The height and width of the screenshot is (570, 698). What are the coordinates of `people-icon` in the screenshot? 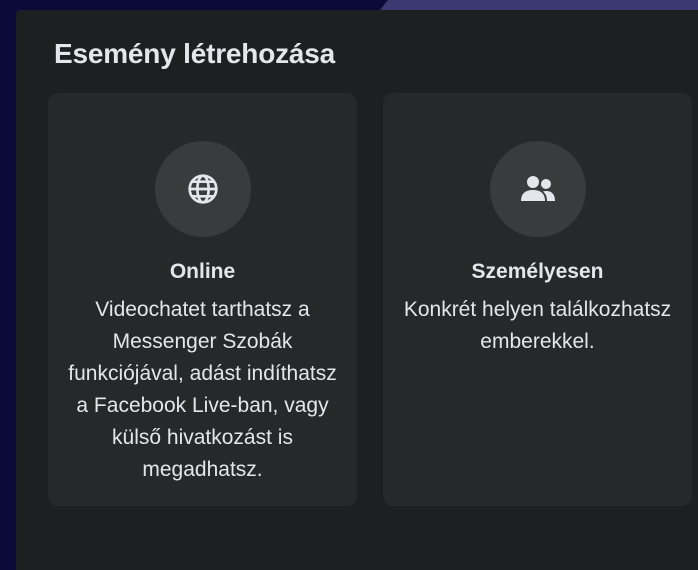 It's located at (537, 188).